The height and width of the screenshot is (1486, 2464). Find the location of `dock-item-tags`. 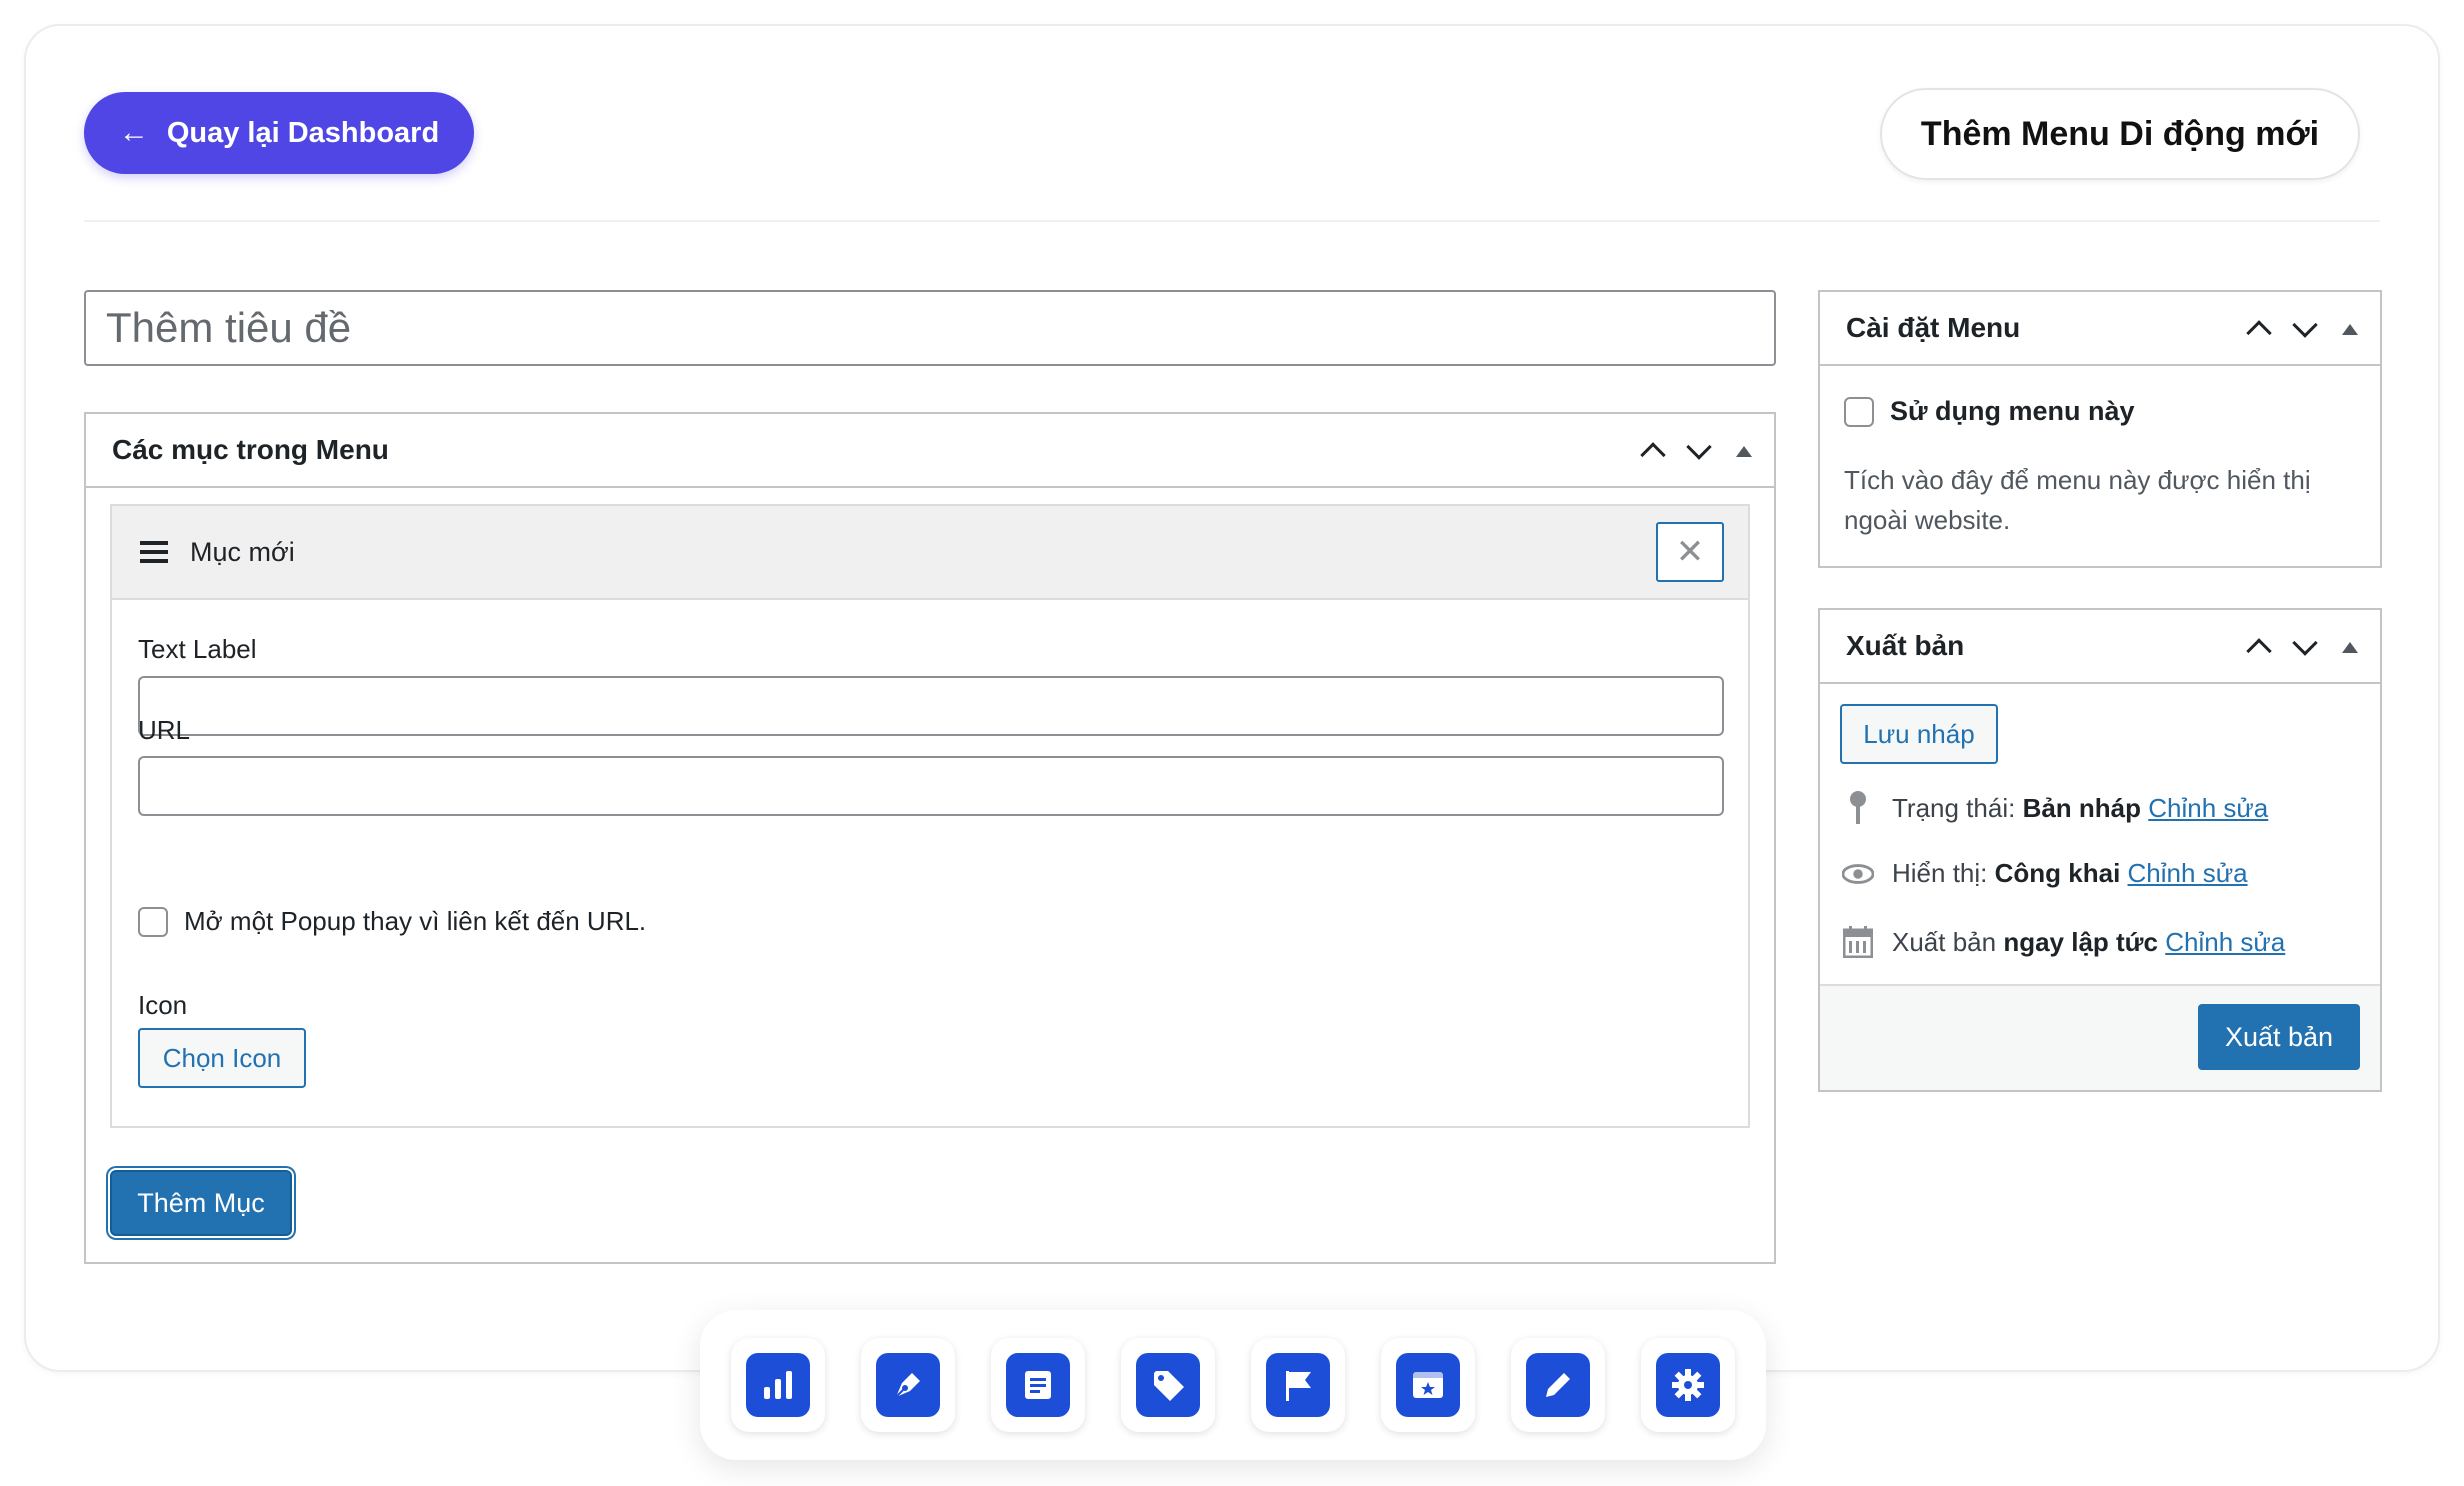

dock-item-tags is located at coordinates (1168, 1385).